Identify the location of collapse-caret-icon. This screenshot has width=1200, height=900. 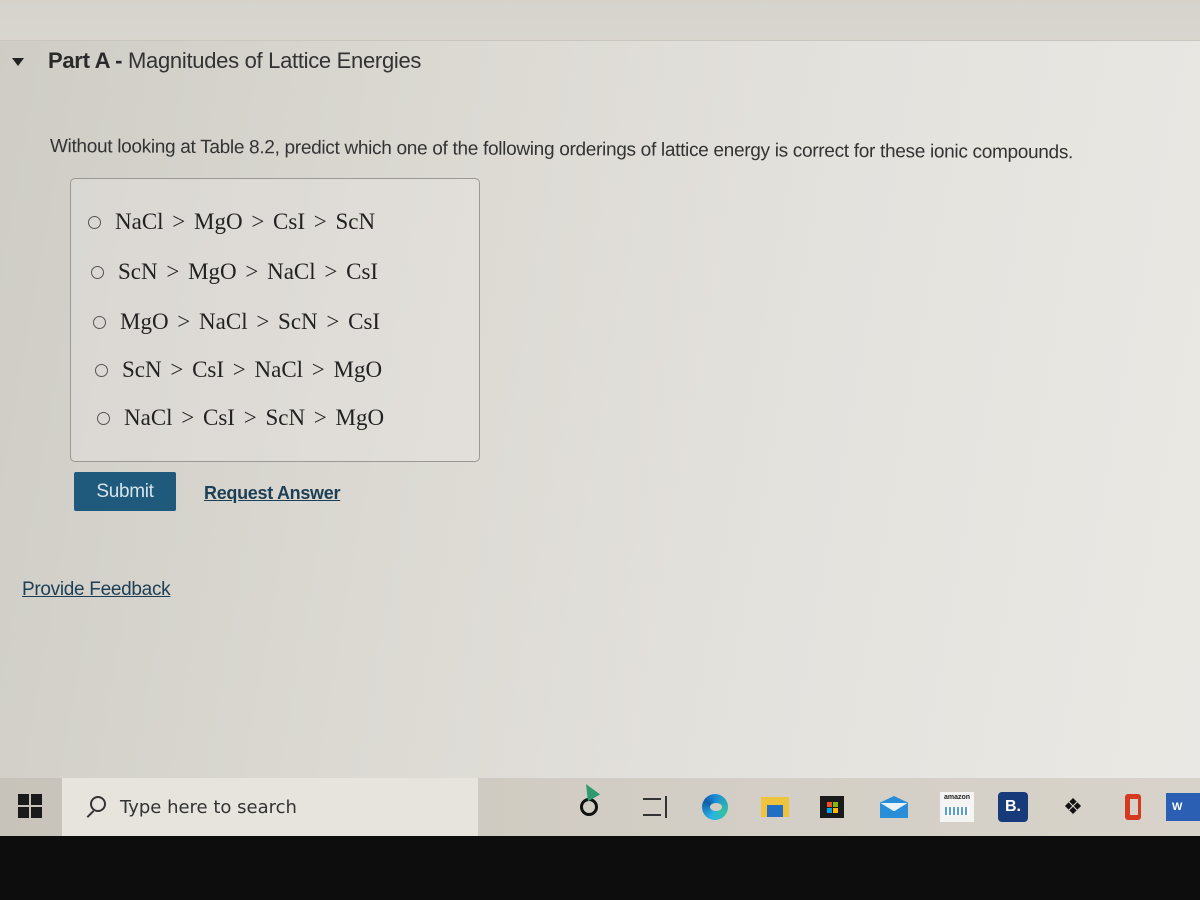
(18, 62).